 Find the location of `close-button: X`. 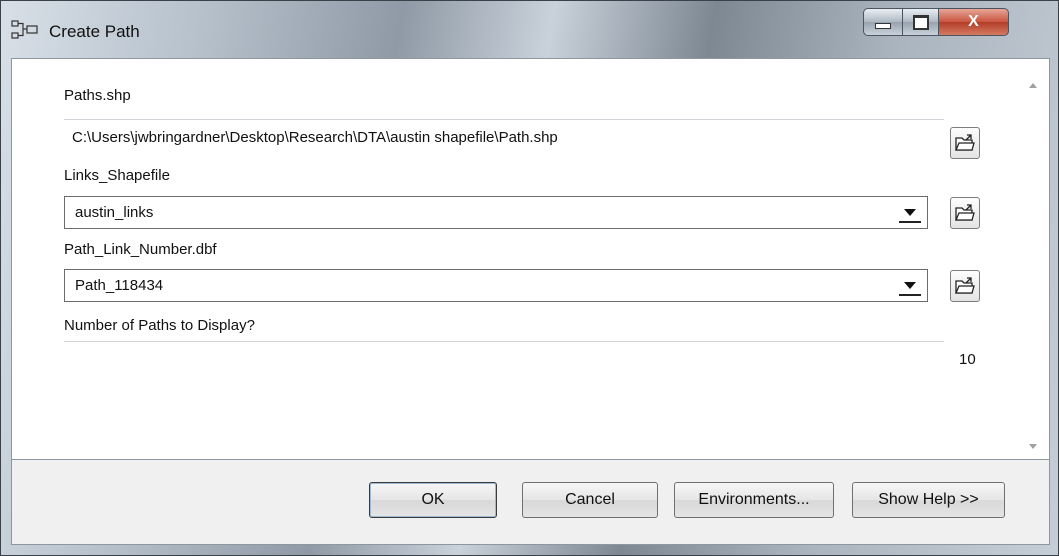

close-button: X is located at coordinates (974, 22).